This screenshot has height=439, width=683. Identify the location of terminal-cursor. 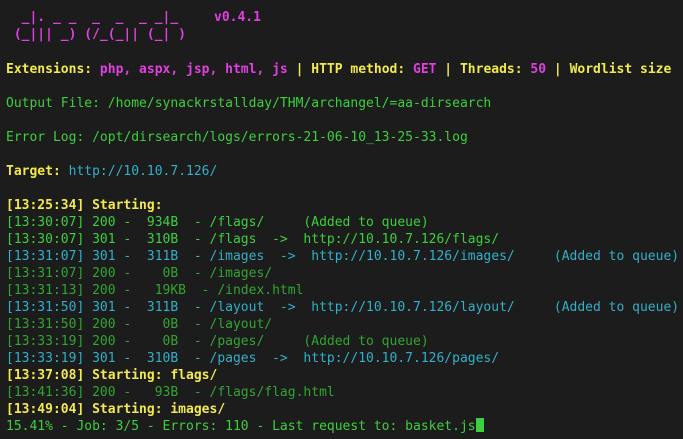
(479, 425).